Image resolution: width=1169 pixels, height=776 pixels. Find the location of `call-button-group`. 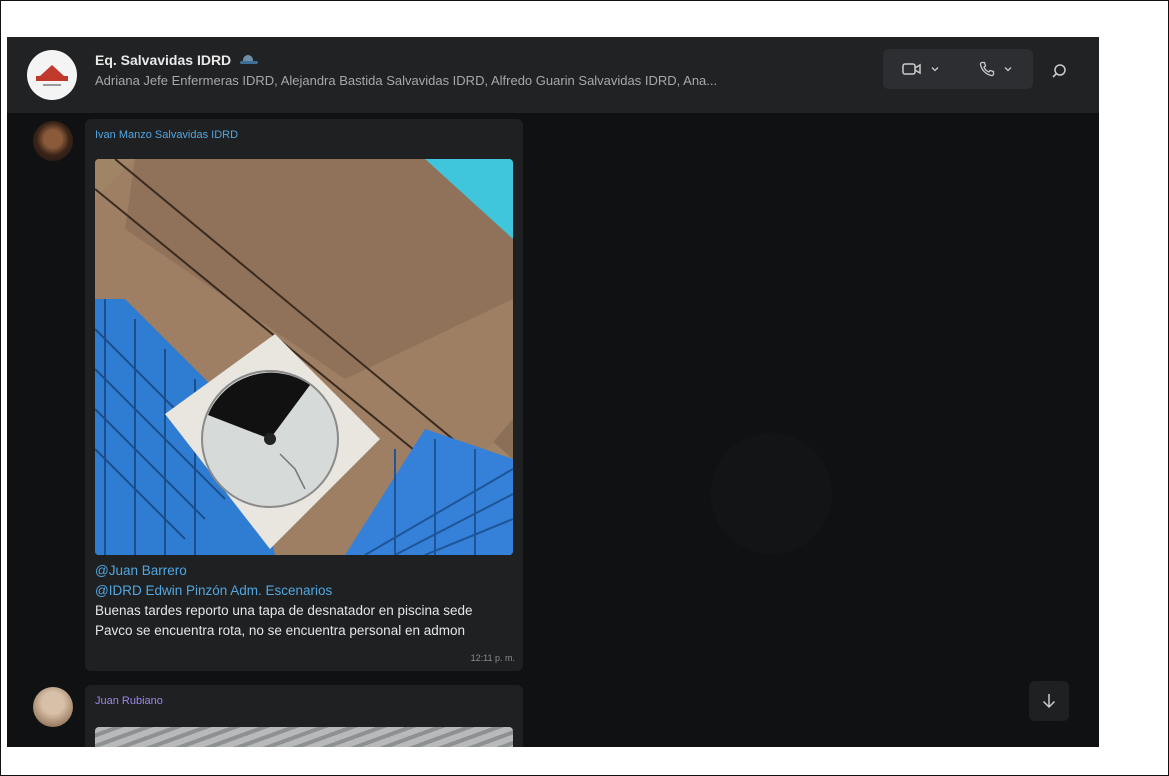

call-button-group is located at coordinates (958, 69).